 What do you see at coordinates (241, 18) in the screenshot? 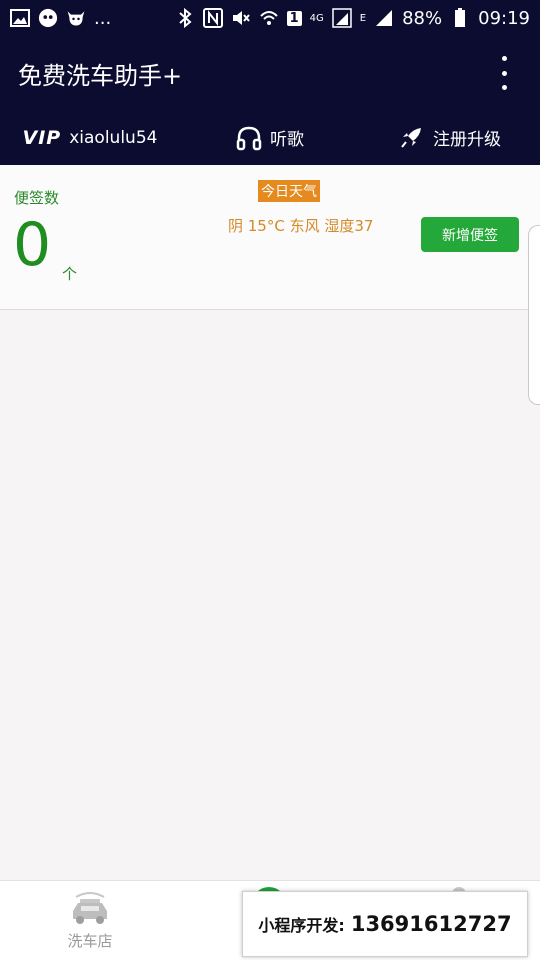
I see `mute-icon` at bounding box center [241, 18].